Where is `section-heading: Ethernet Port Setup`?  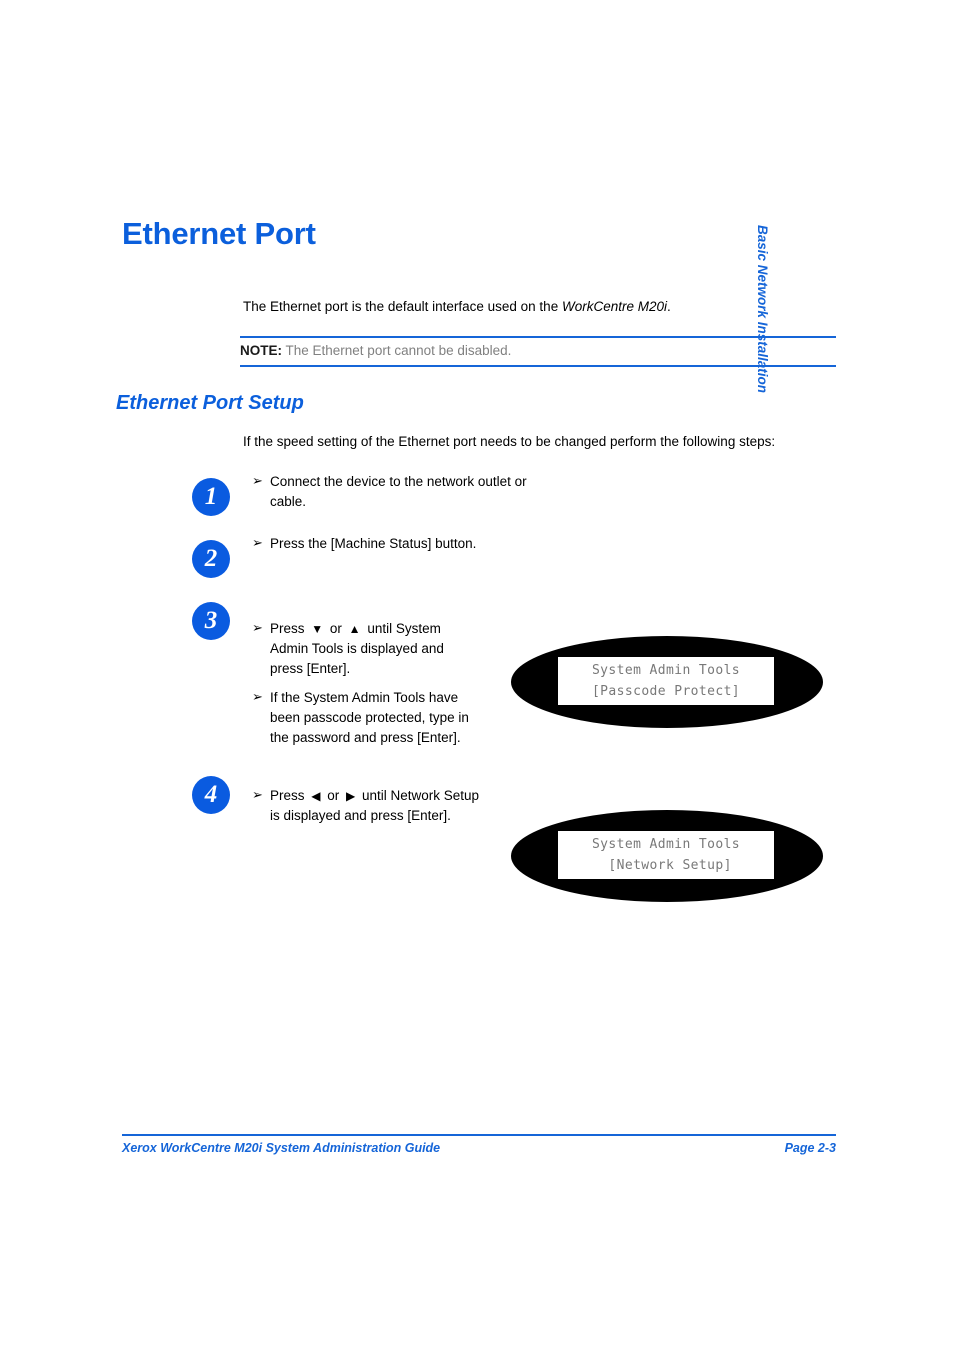 section-heading: Ethernet Port Setup is located at coordinates (210, 403).